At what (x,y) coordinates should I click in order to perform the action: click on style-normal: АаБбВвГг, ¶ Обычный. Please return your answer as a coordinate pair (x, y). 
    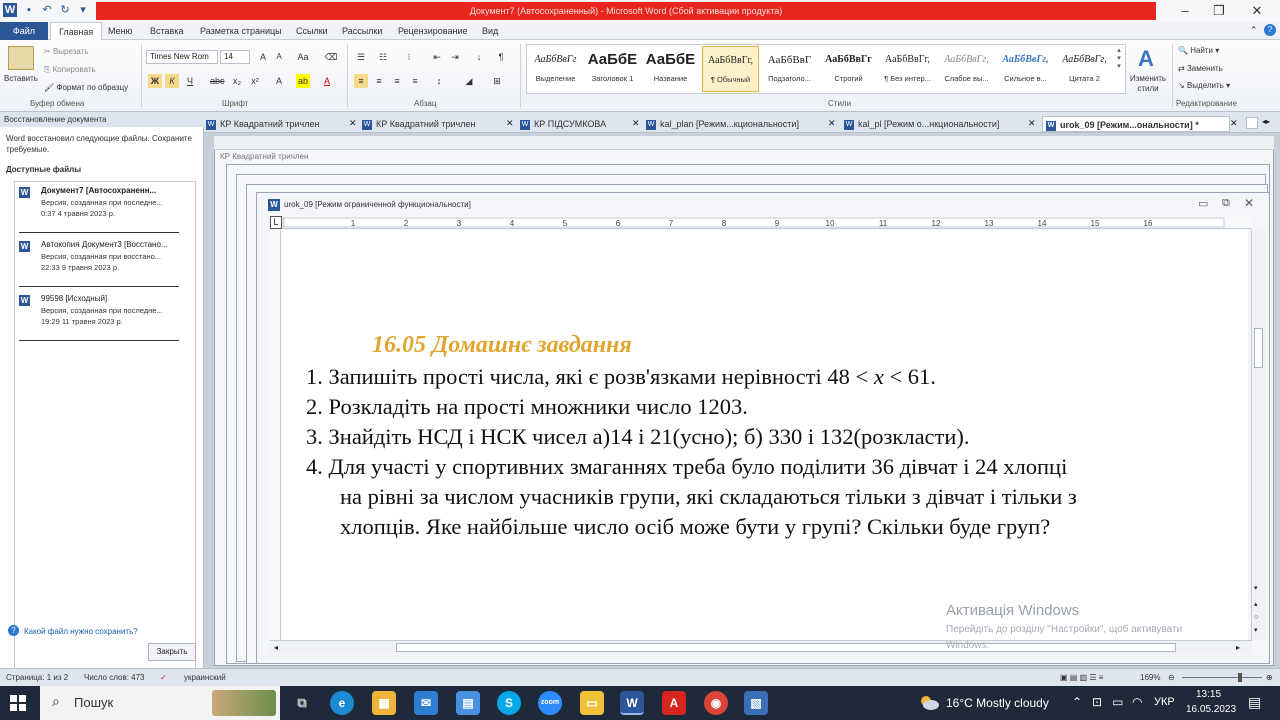
    Looking at the image, I should click on (730, 69).